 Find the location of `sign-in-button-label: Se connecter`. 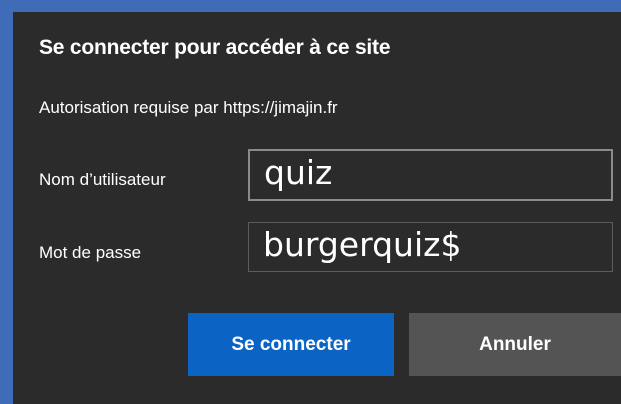

sign-in-button-label: Se connecter is located at coordinates (291, 344).